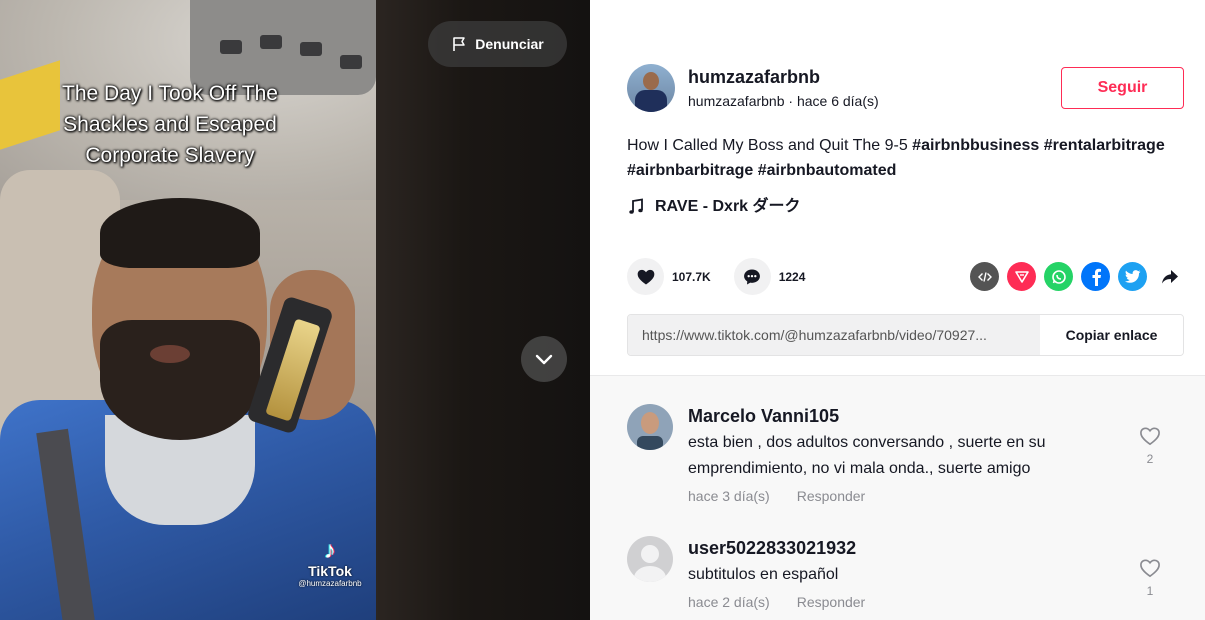 Image resolution: width=1205 pixels, height=620 pixels. Describe the element at coordinates (1095, 276) in the screenshot. I see `facebook-icon` at that location.